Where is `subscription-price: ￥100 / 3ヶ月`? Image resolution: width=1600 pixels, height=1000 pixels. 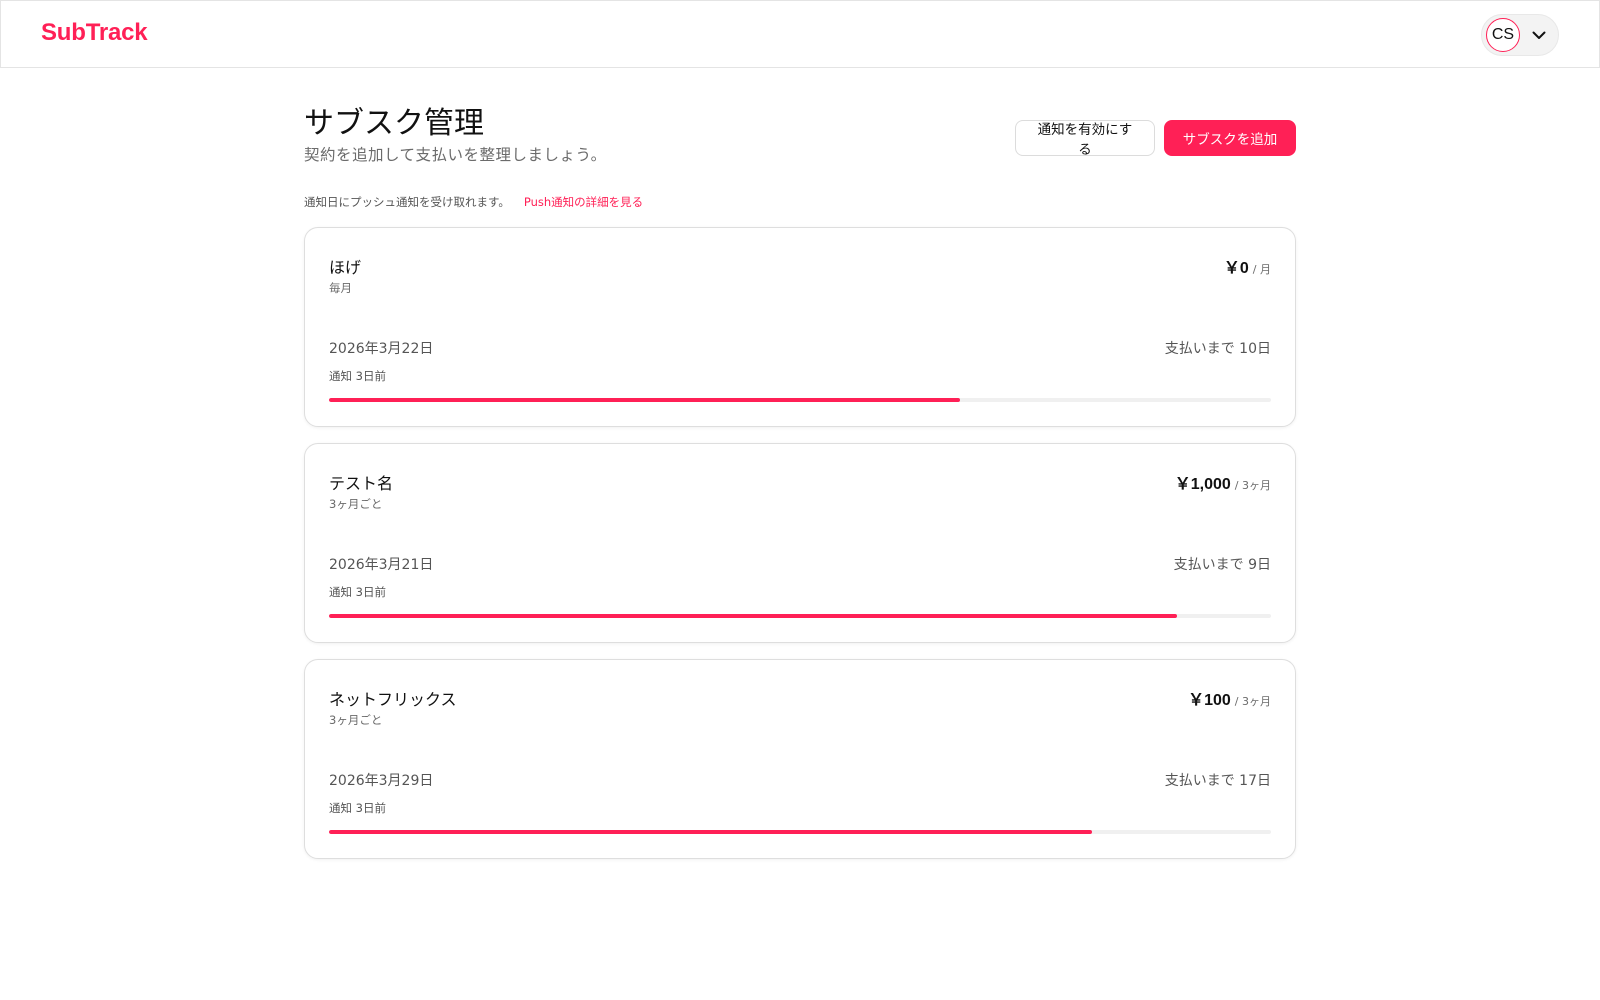
subscription-price: ￥100 / 3ヶ月 is located at coordinates (1229, 698).